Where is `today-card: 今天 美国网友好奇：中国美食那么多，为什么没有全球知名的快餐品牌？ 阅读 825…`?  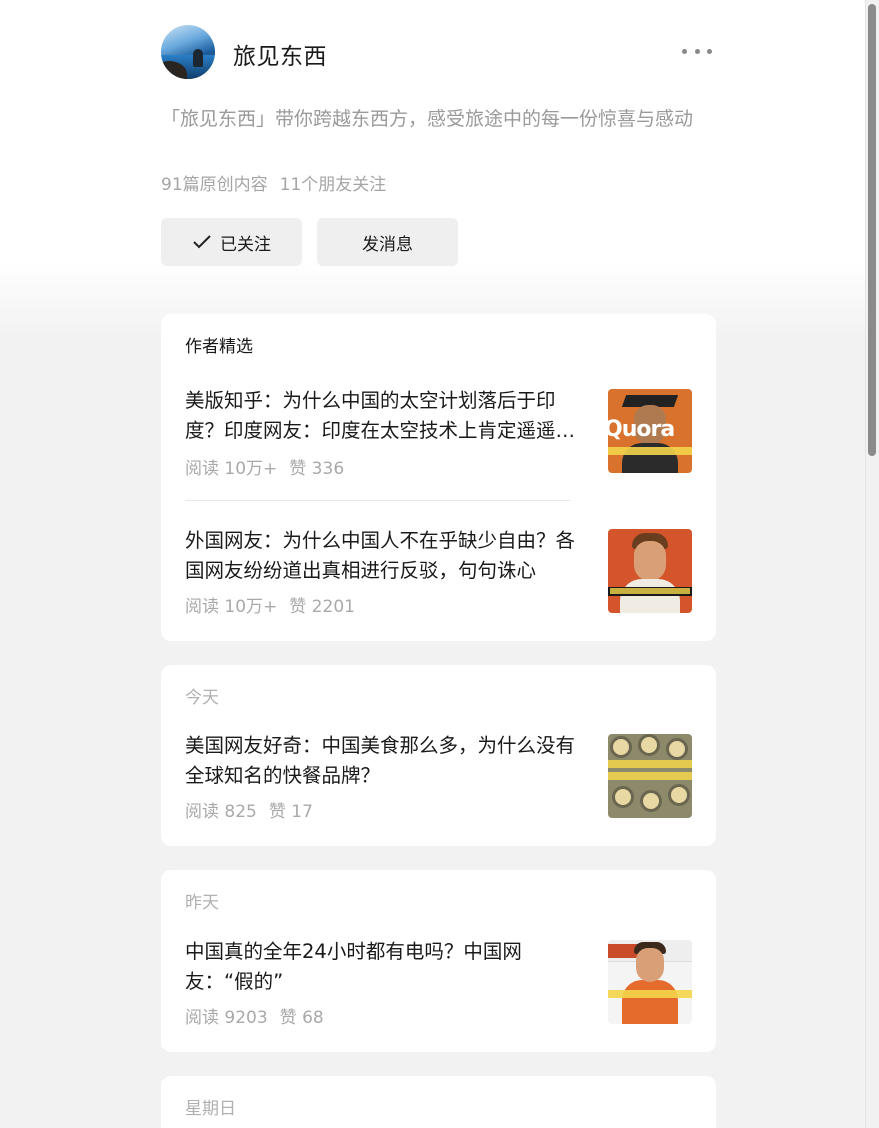 today-card: 今天 美国网友好奇：中国美食那么多，为什么没有全球知名的快餐品牌？ 阅读 825… is located at coordinates (438, 755).